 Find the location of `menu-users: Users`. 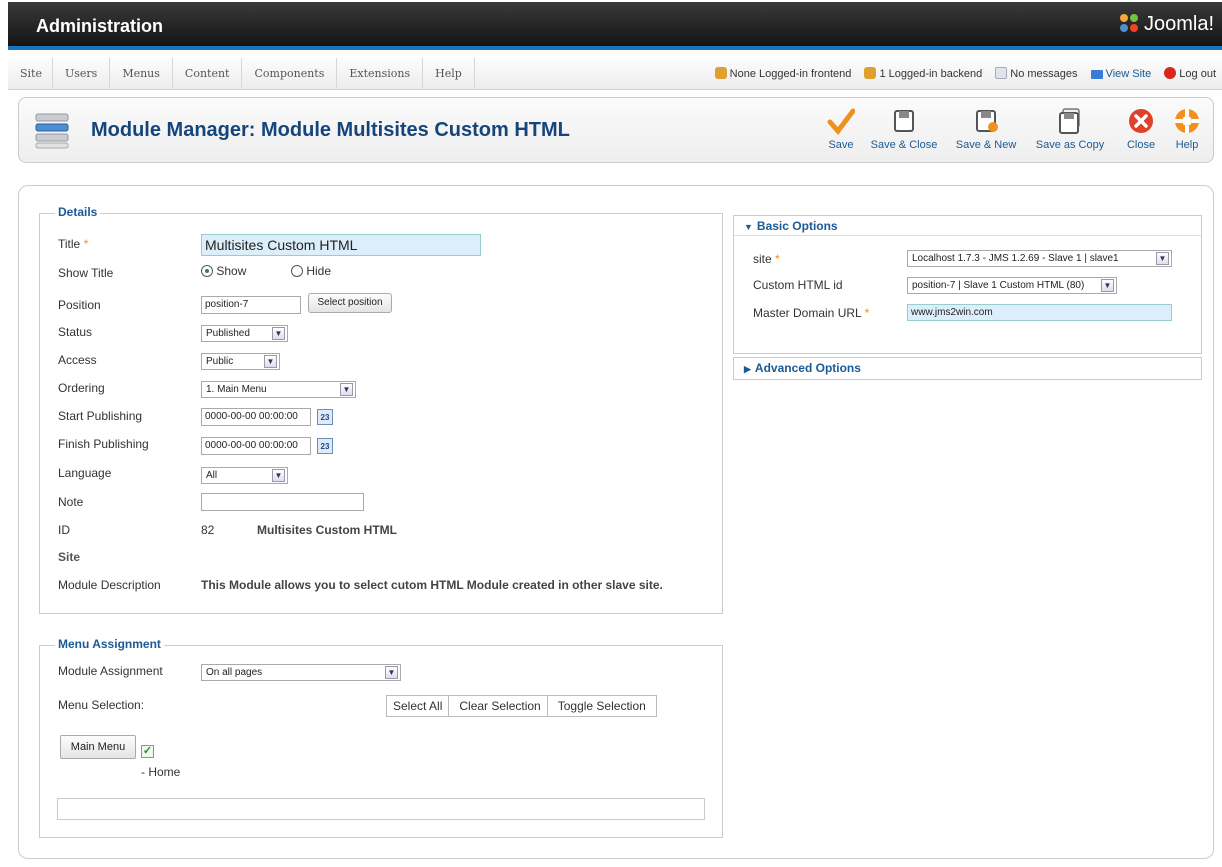

menu-users: Users is located at coordinates (82, 74).